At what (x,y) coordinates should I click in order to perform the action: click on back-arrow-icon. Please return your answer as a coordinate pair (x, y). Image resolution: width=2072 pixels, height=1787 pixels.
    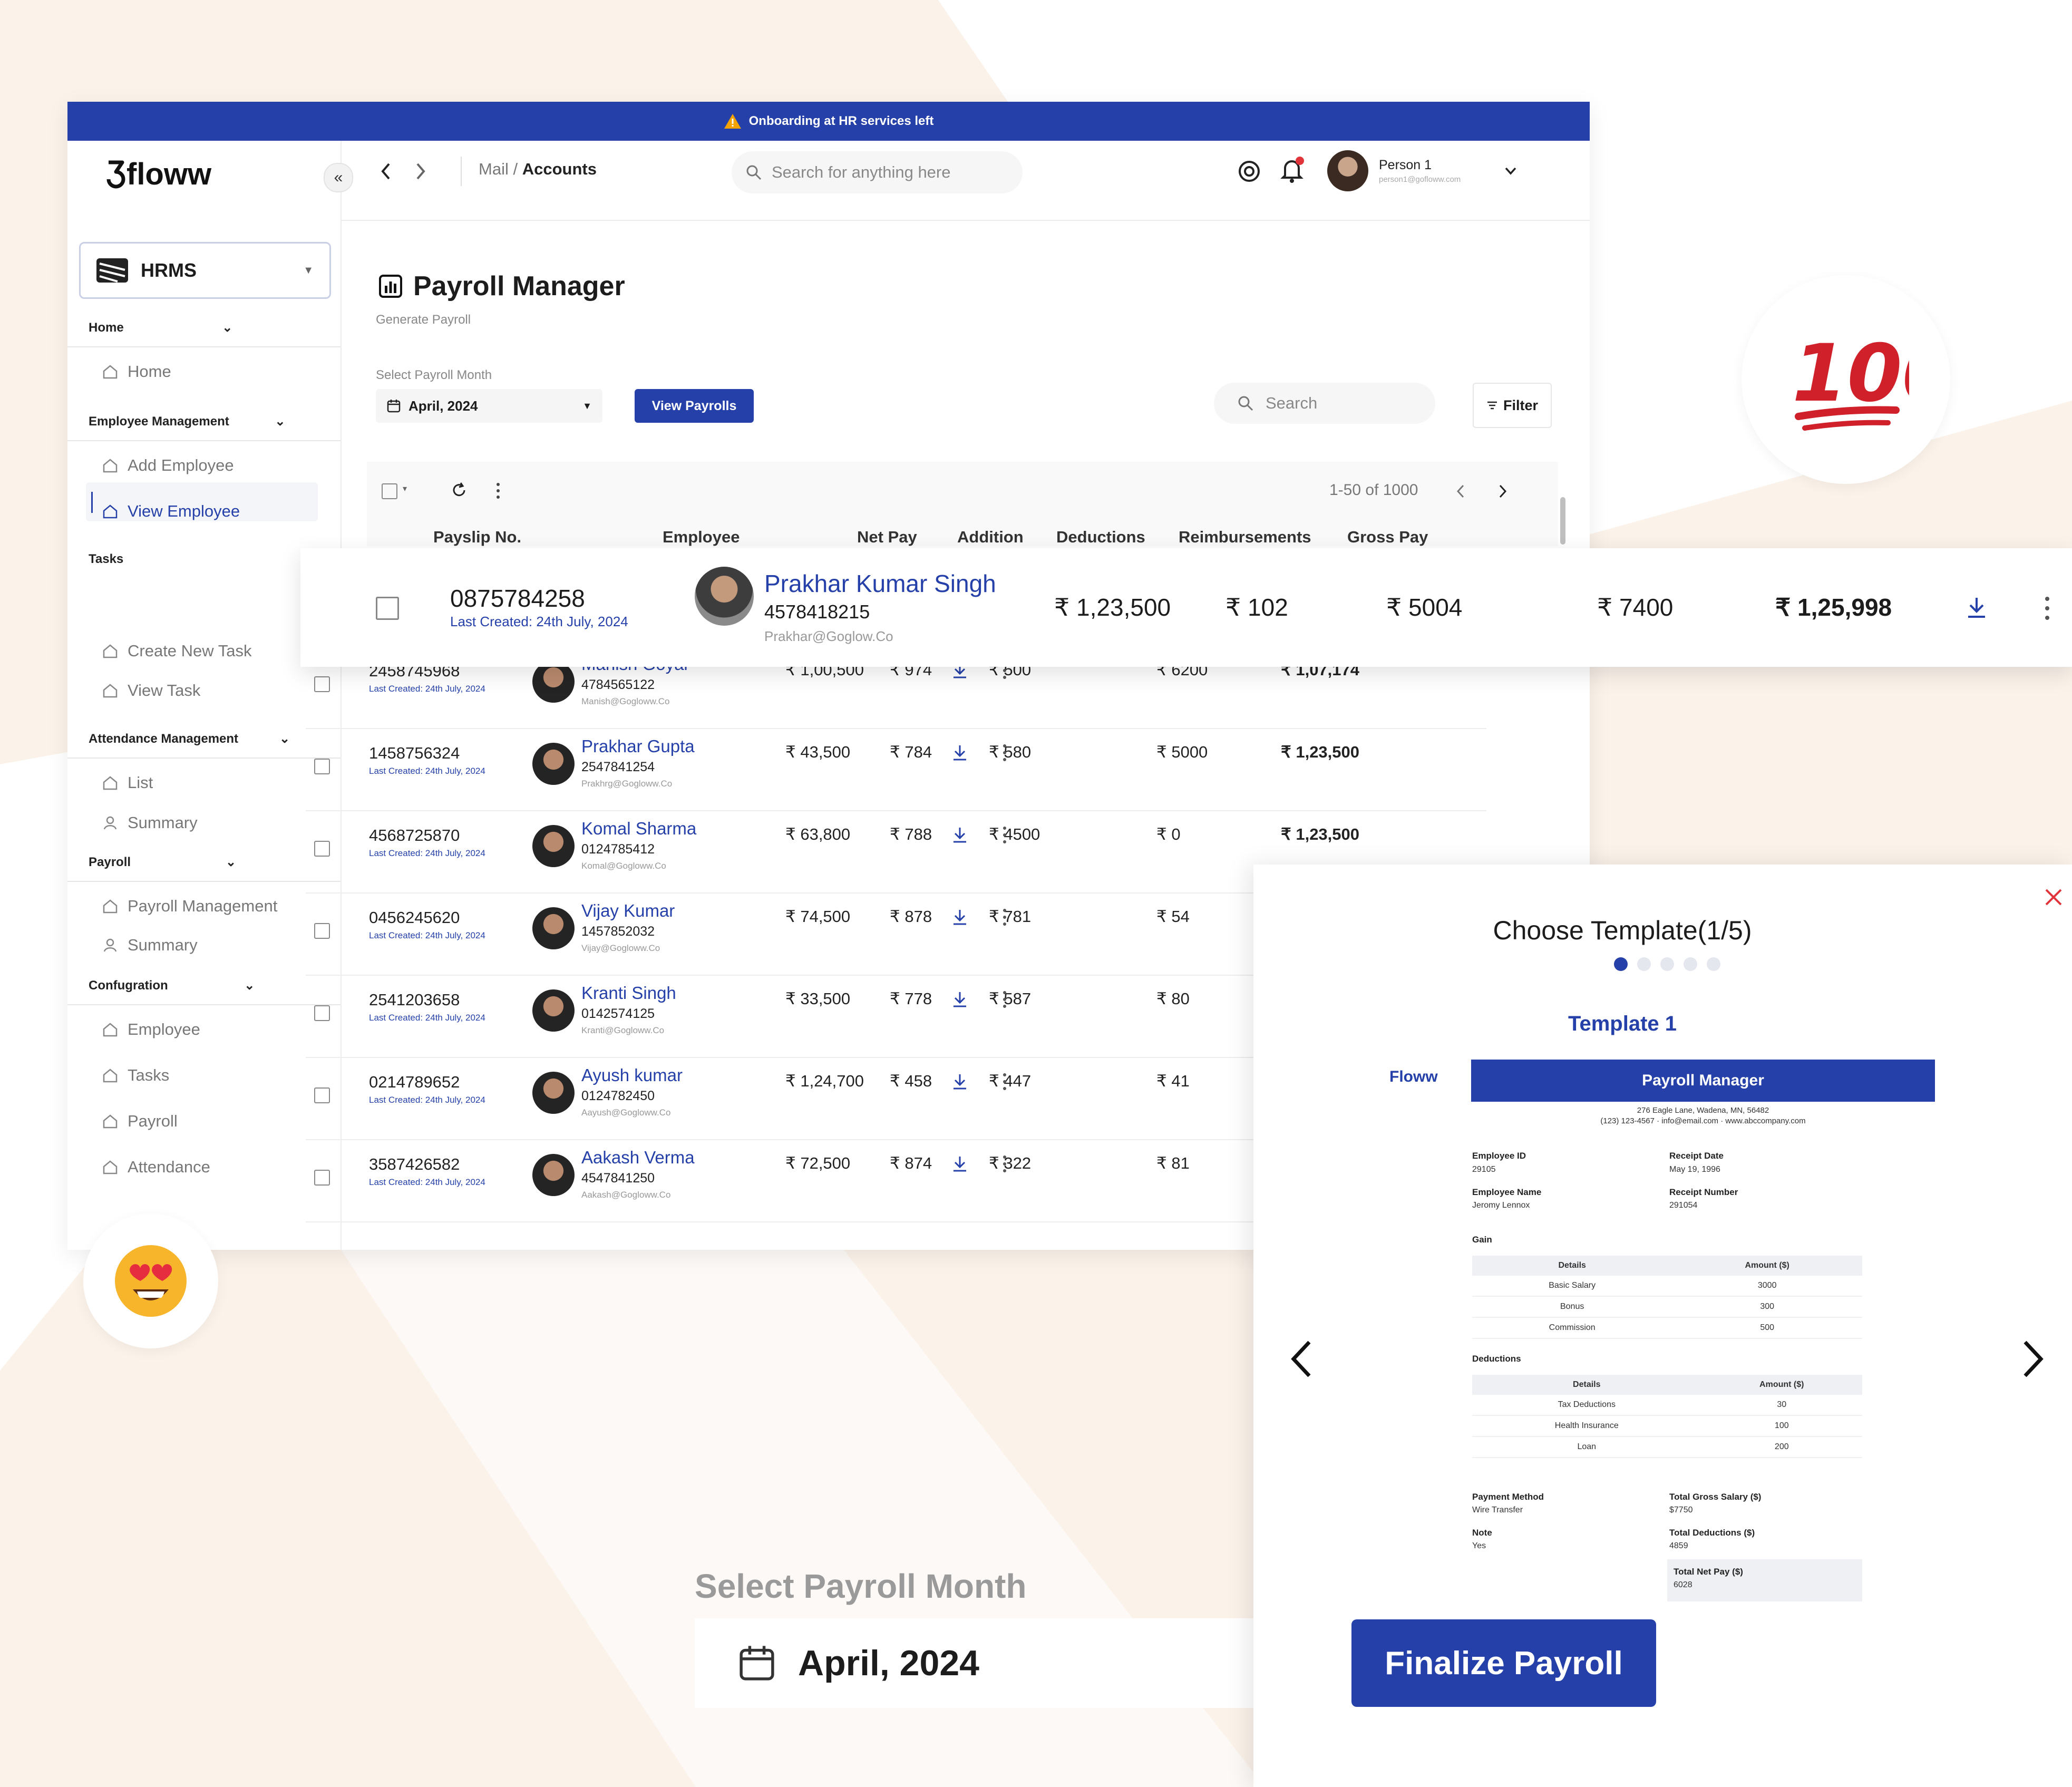
    Looking at the image, I should click on (386, 171).